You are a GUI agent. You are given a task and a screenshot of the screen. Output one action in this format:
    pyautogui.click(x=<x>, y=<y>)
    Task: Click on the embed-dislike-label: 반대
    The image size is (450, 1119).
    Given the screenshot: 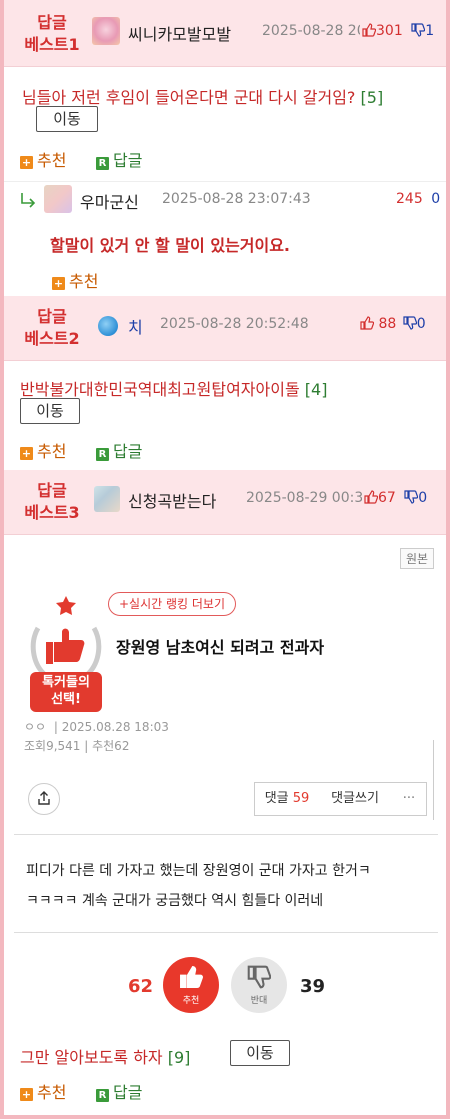 What is the action you would take?
    pyautogui.click(x=259, y=1001)
    